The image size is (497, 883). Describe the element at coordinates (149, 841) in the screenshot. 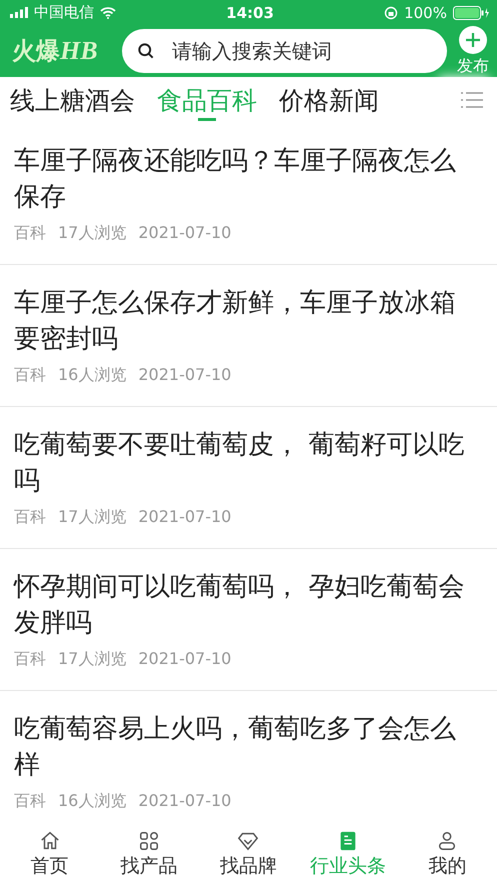

I see `grid-icon` at that location.